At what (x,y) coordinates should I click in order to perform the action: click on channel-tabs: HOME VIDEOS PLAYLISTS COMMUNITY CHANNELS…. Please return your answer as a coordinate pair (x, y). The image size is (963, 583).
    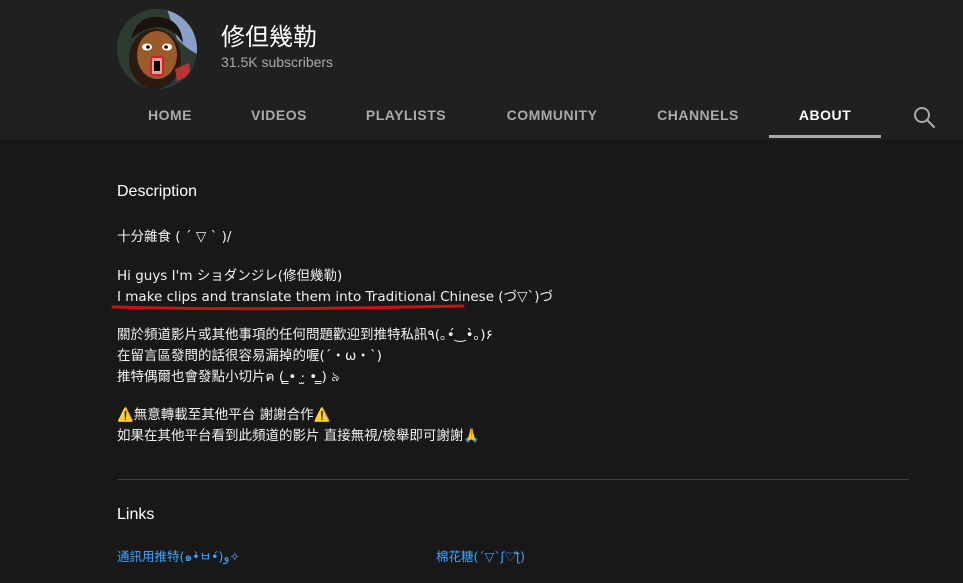
    Looking at the image, I should click on (481, 116).